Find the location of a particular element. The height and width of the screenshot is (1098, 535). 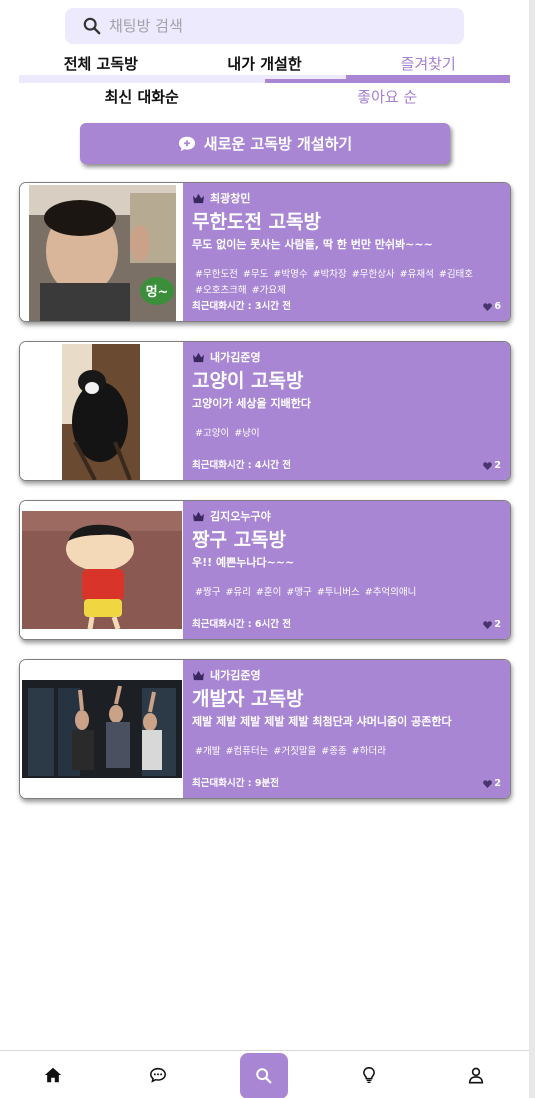

room-title: 개발자 고독방 is located at coordinates (248, 699).